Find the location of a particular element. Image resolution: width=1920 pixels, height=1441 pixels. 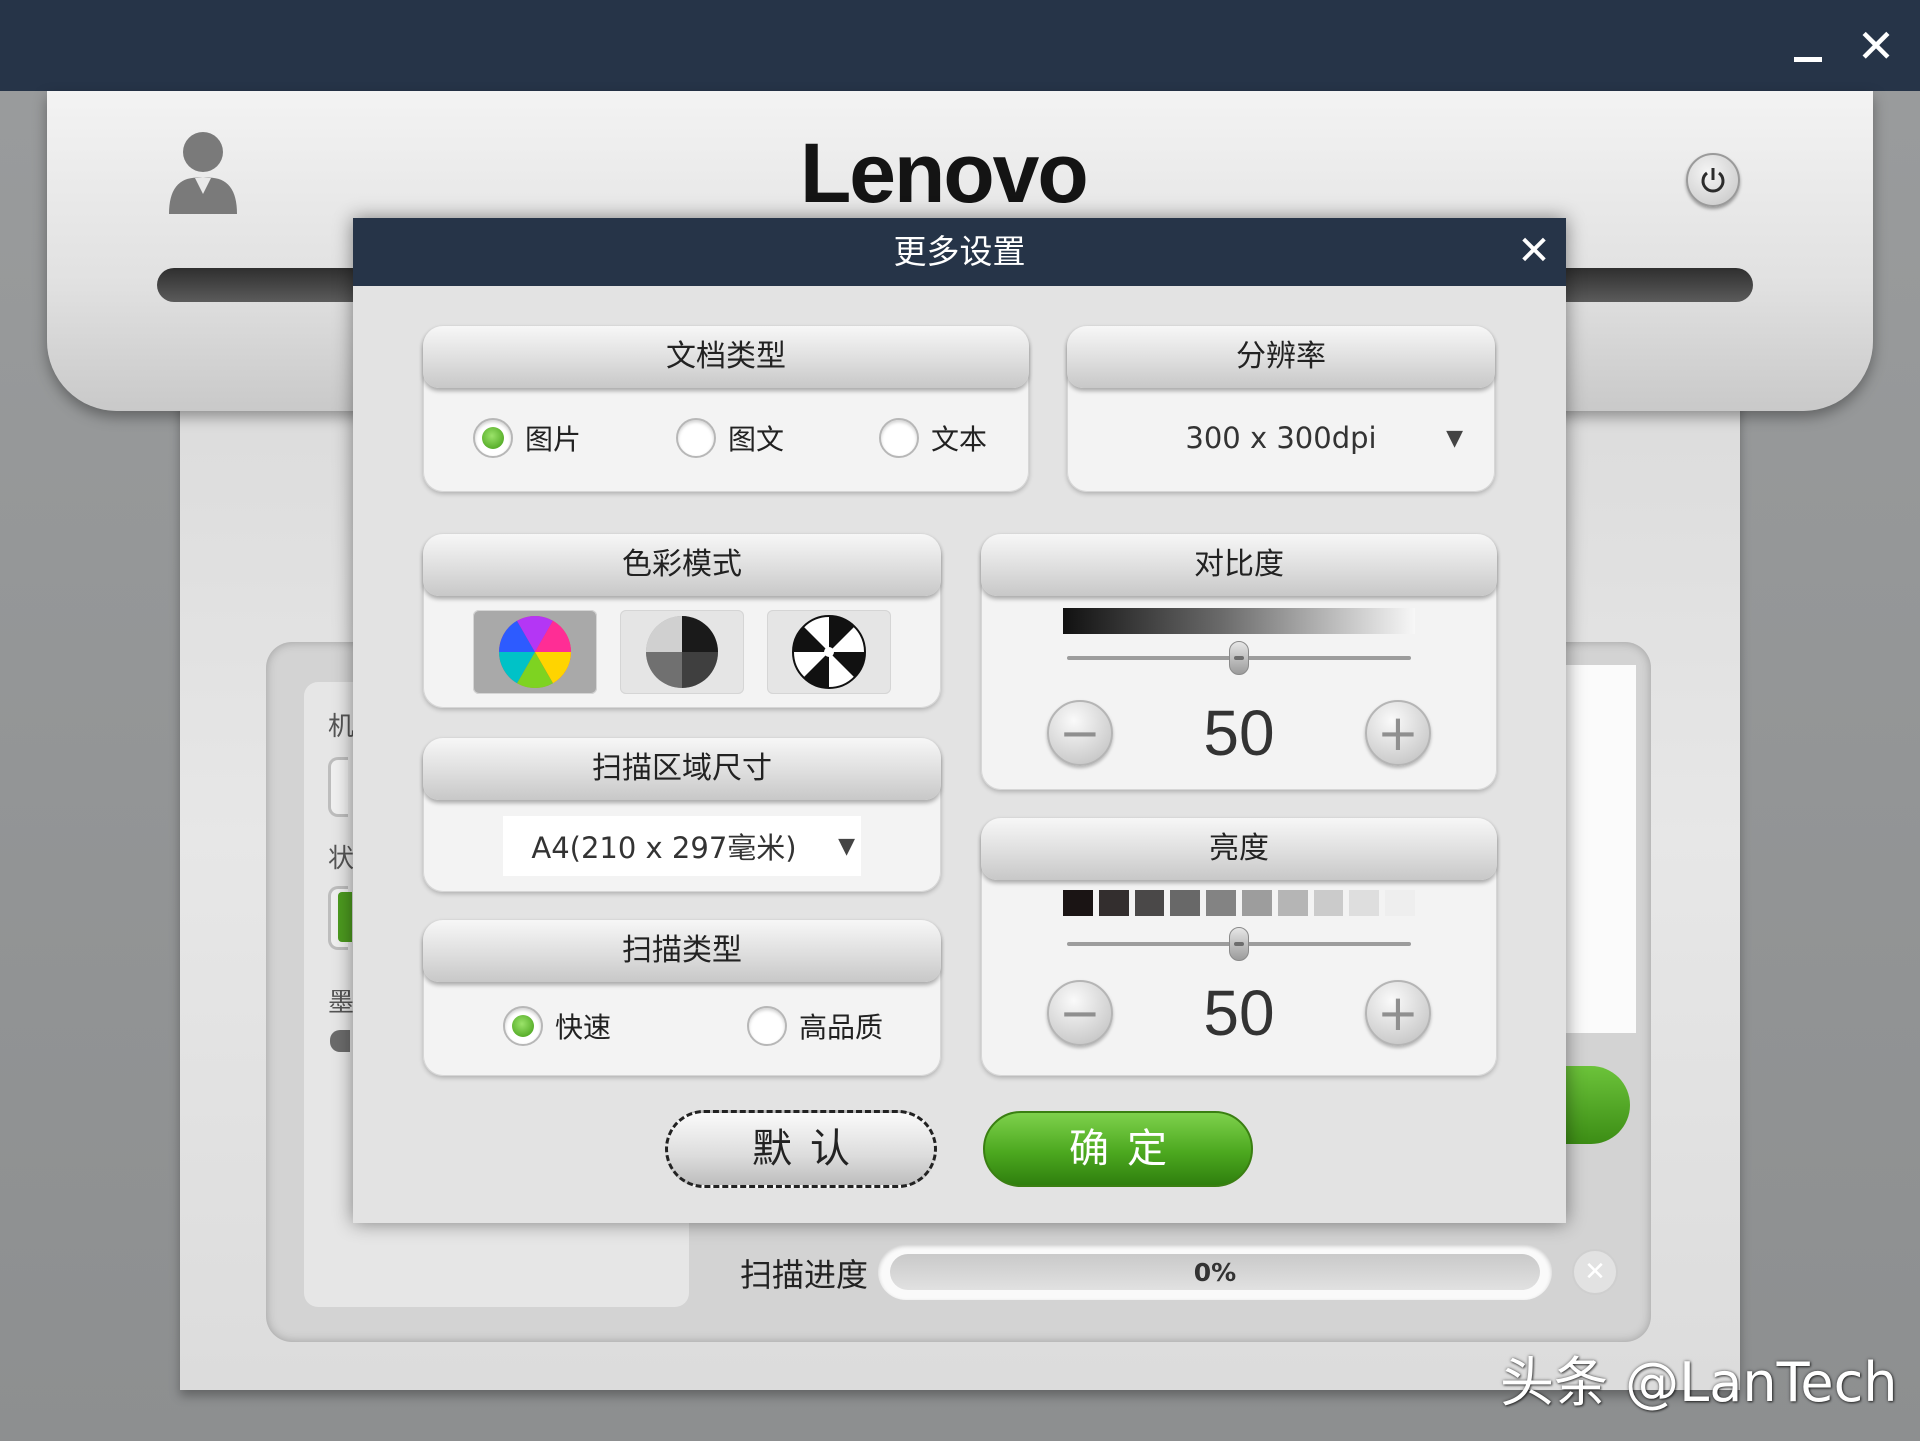

ink-label: 墨 is located at coordinates (341, 1003).